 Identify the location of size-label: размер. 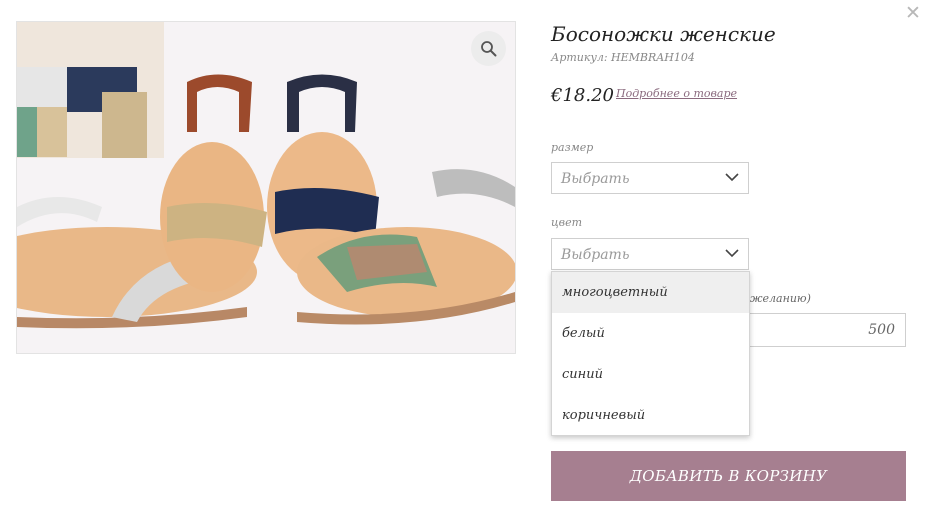
(572, 147).